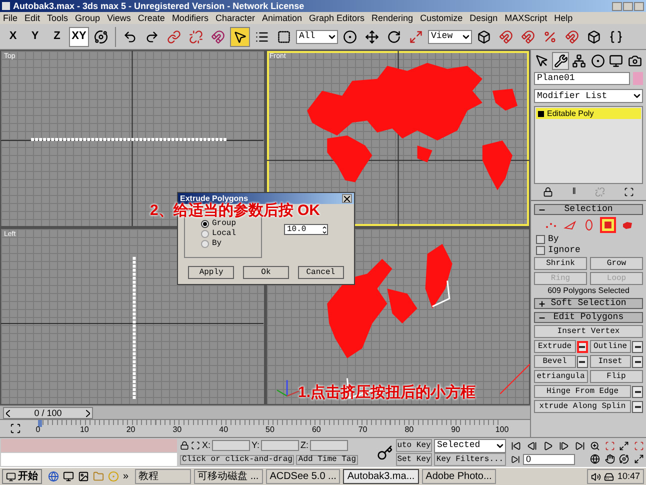 The image size is (646, 485). What do you see at coordinates (516, 445) in the screenshot?
I see `go-to-start-icon` at bounding box center [516, 445].